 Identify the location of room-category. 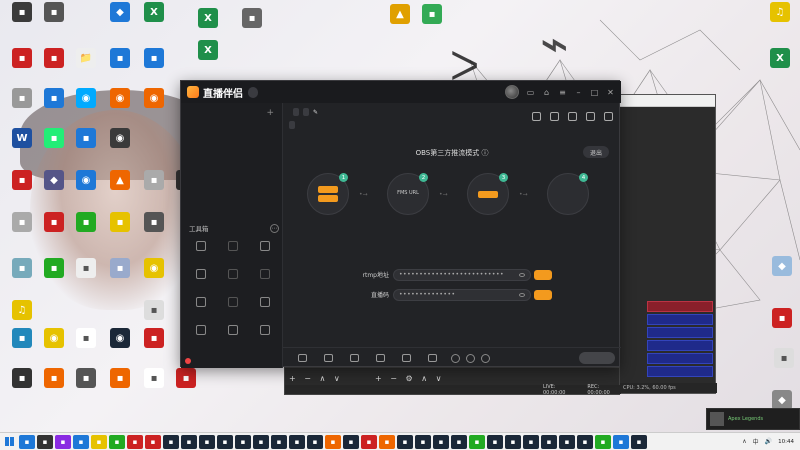
(306, 112).